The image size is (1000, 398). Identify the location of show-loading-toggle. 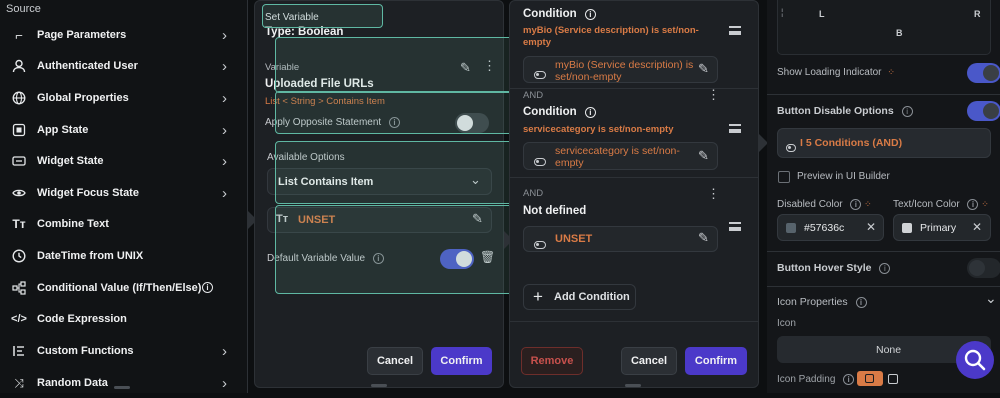
(983, 73).